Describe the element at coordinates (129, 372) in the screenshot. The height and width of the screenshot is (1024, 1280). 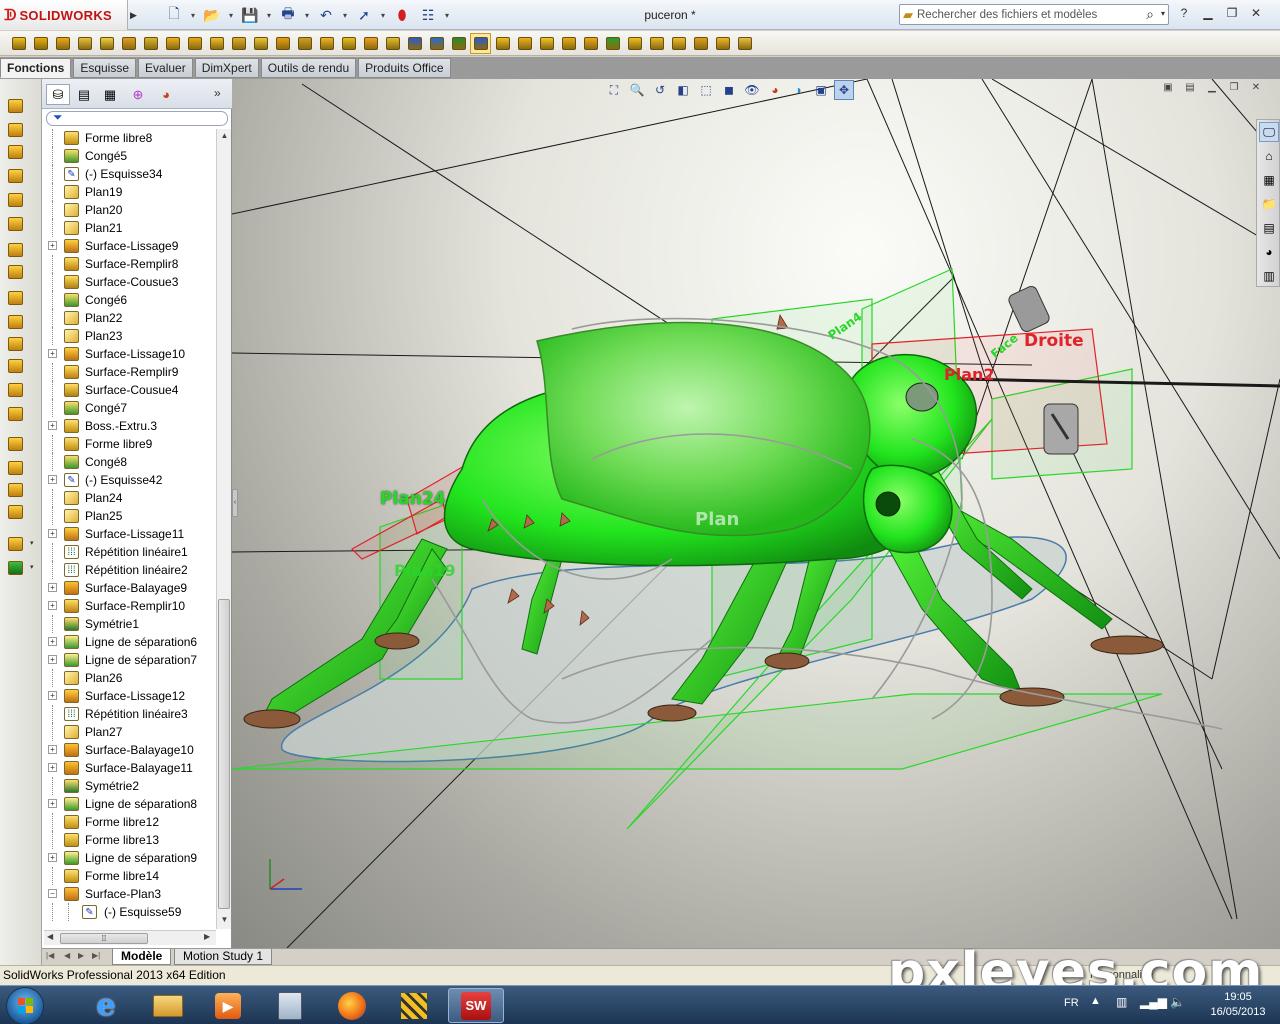
I see `tree-item: Surface-Remplir9` at that location.